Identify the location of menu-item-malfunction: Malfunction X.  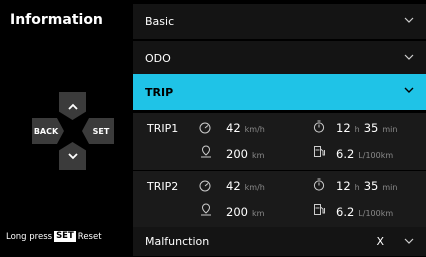
(279, 242).